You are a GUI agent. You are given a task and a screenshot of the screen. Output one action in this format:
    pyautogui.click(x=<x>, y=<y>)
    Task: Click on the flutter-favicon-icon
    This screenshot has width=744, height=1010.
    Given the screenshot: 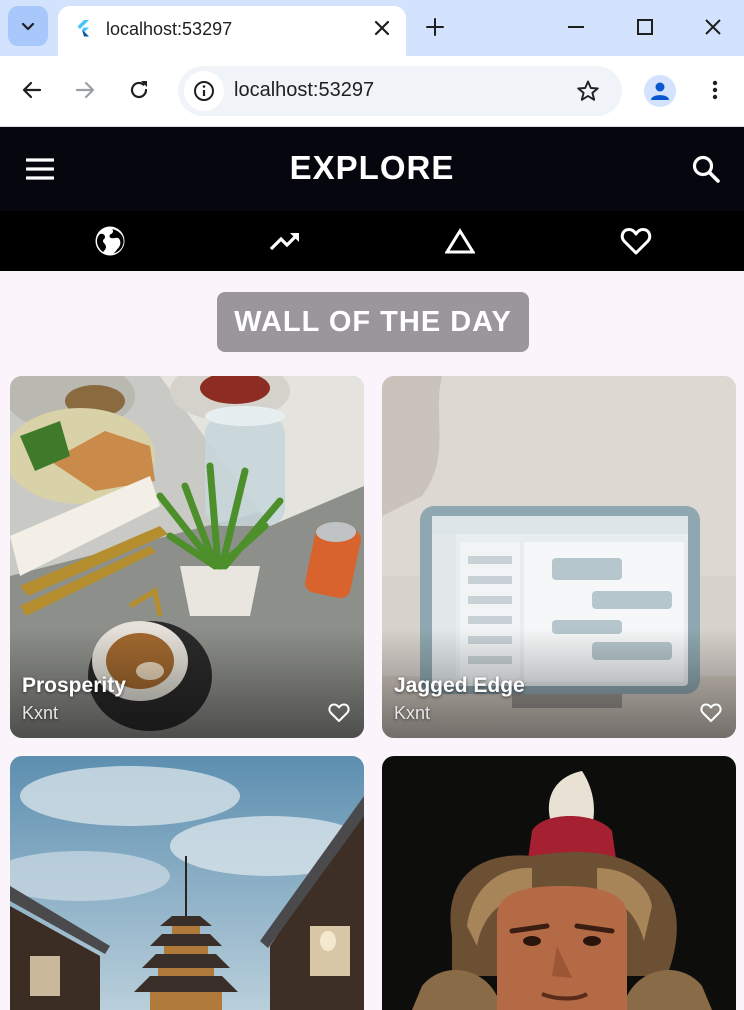 What is the action you would take?
    pyautogui.click(x=83, y=28)
    